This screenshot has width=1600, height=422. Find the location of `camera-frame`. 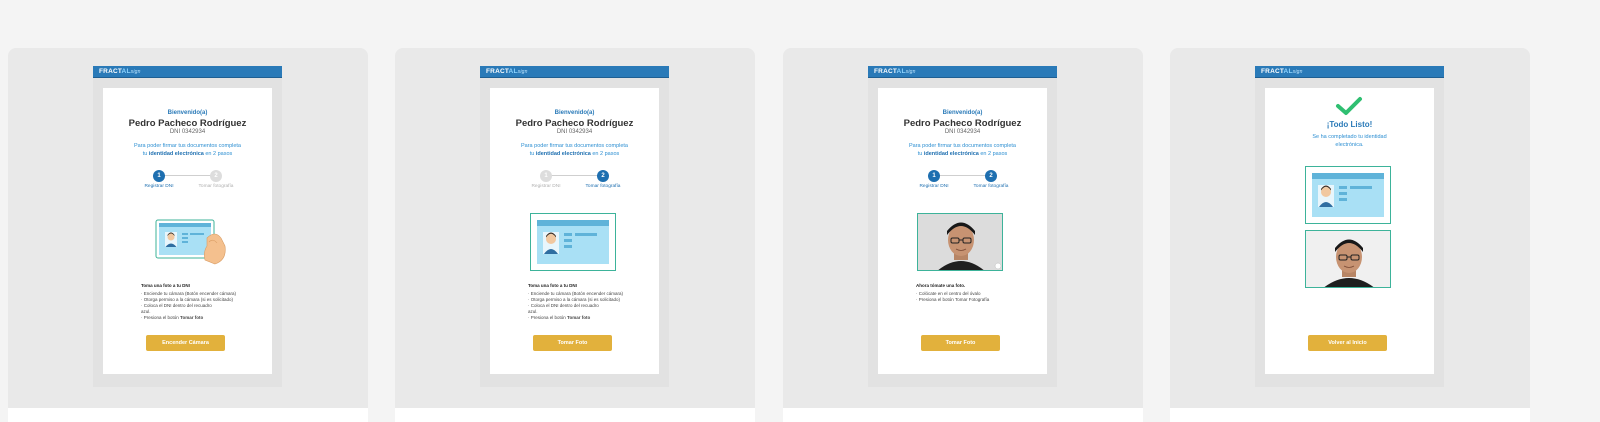

camera-frame is located at coordinates (573, 242).